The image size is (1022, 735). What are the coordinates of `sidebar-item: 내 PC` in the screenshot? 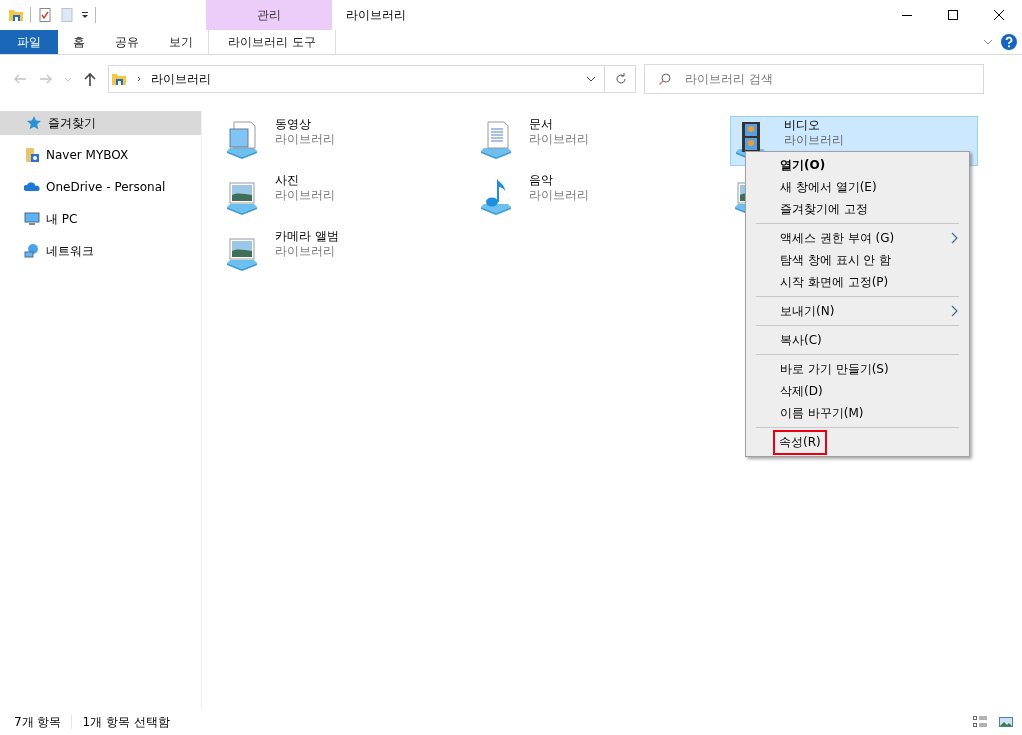 It's located at (99, 219).